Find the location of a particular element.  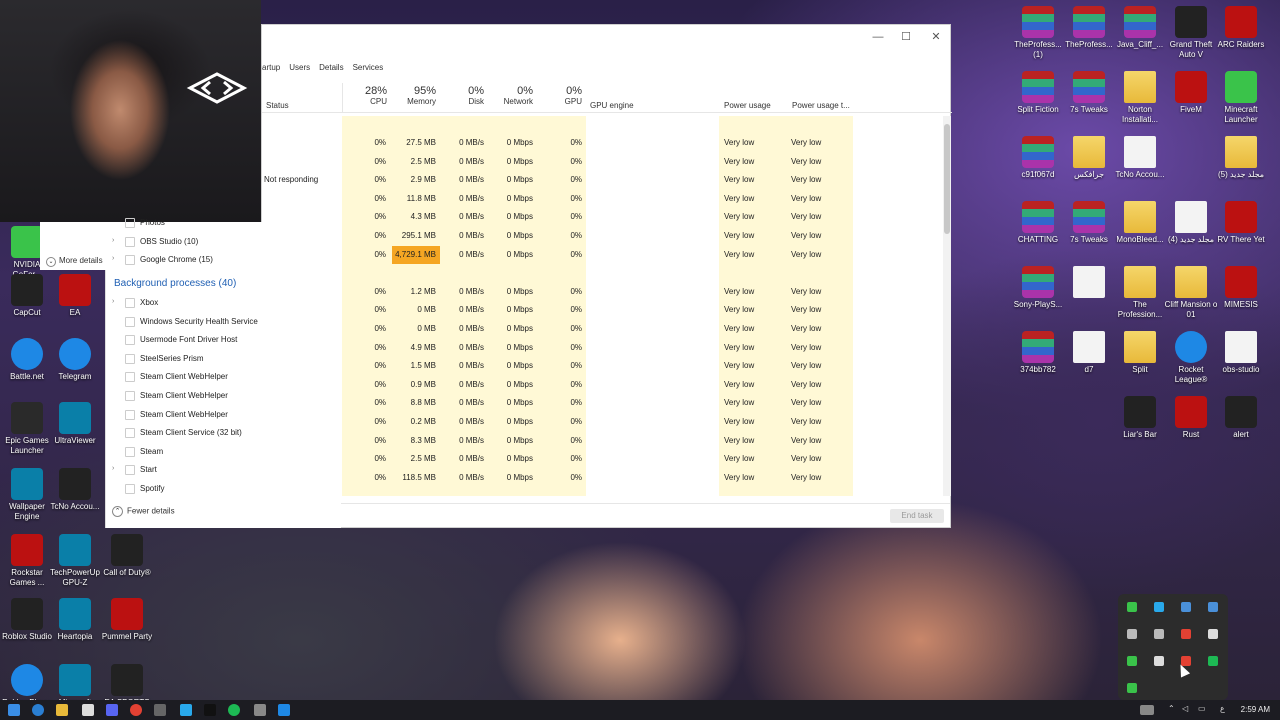

steelseries-tray-icon is located at coordinates (1186, 634).